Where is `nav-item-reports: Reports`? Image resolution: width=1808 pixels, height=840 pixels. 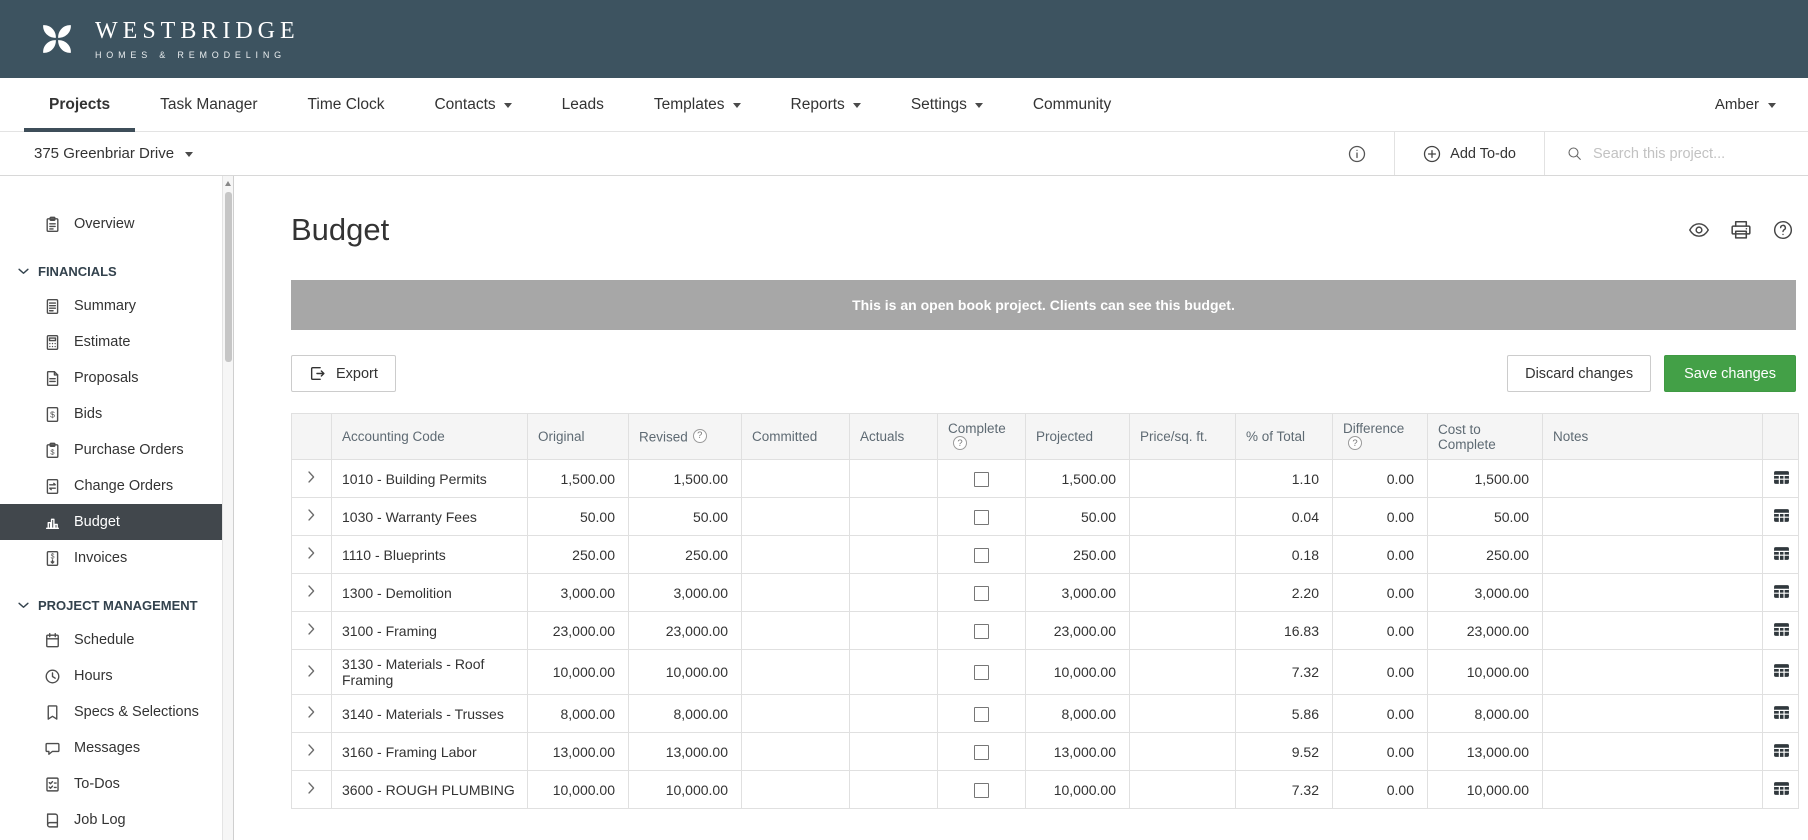 nav-item-reports: Reports is located at coordinates (826, 104).